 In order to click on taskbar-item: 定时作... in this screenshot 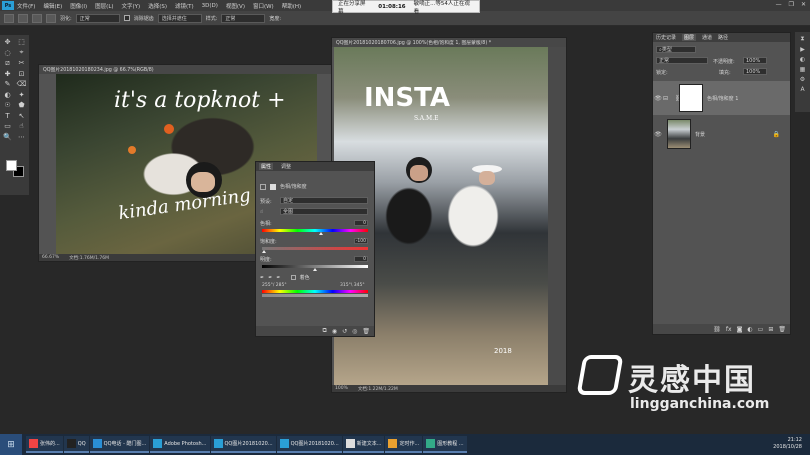, I will do `click(404, 444)`.